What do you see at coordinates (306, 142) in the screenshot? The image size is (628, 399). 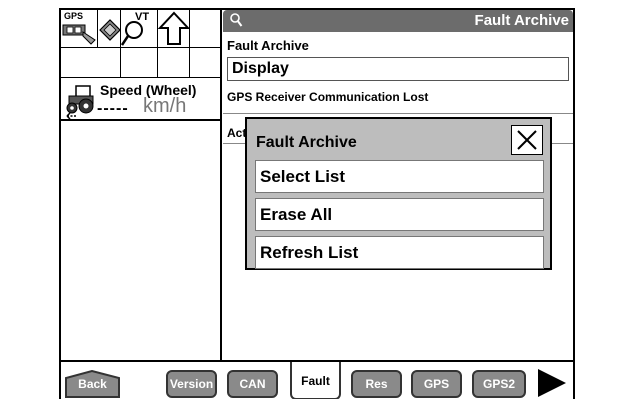 I see `dialog-title: Fault Archive` at bounding box center [306, 142].